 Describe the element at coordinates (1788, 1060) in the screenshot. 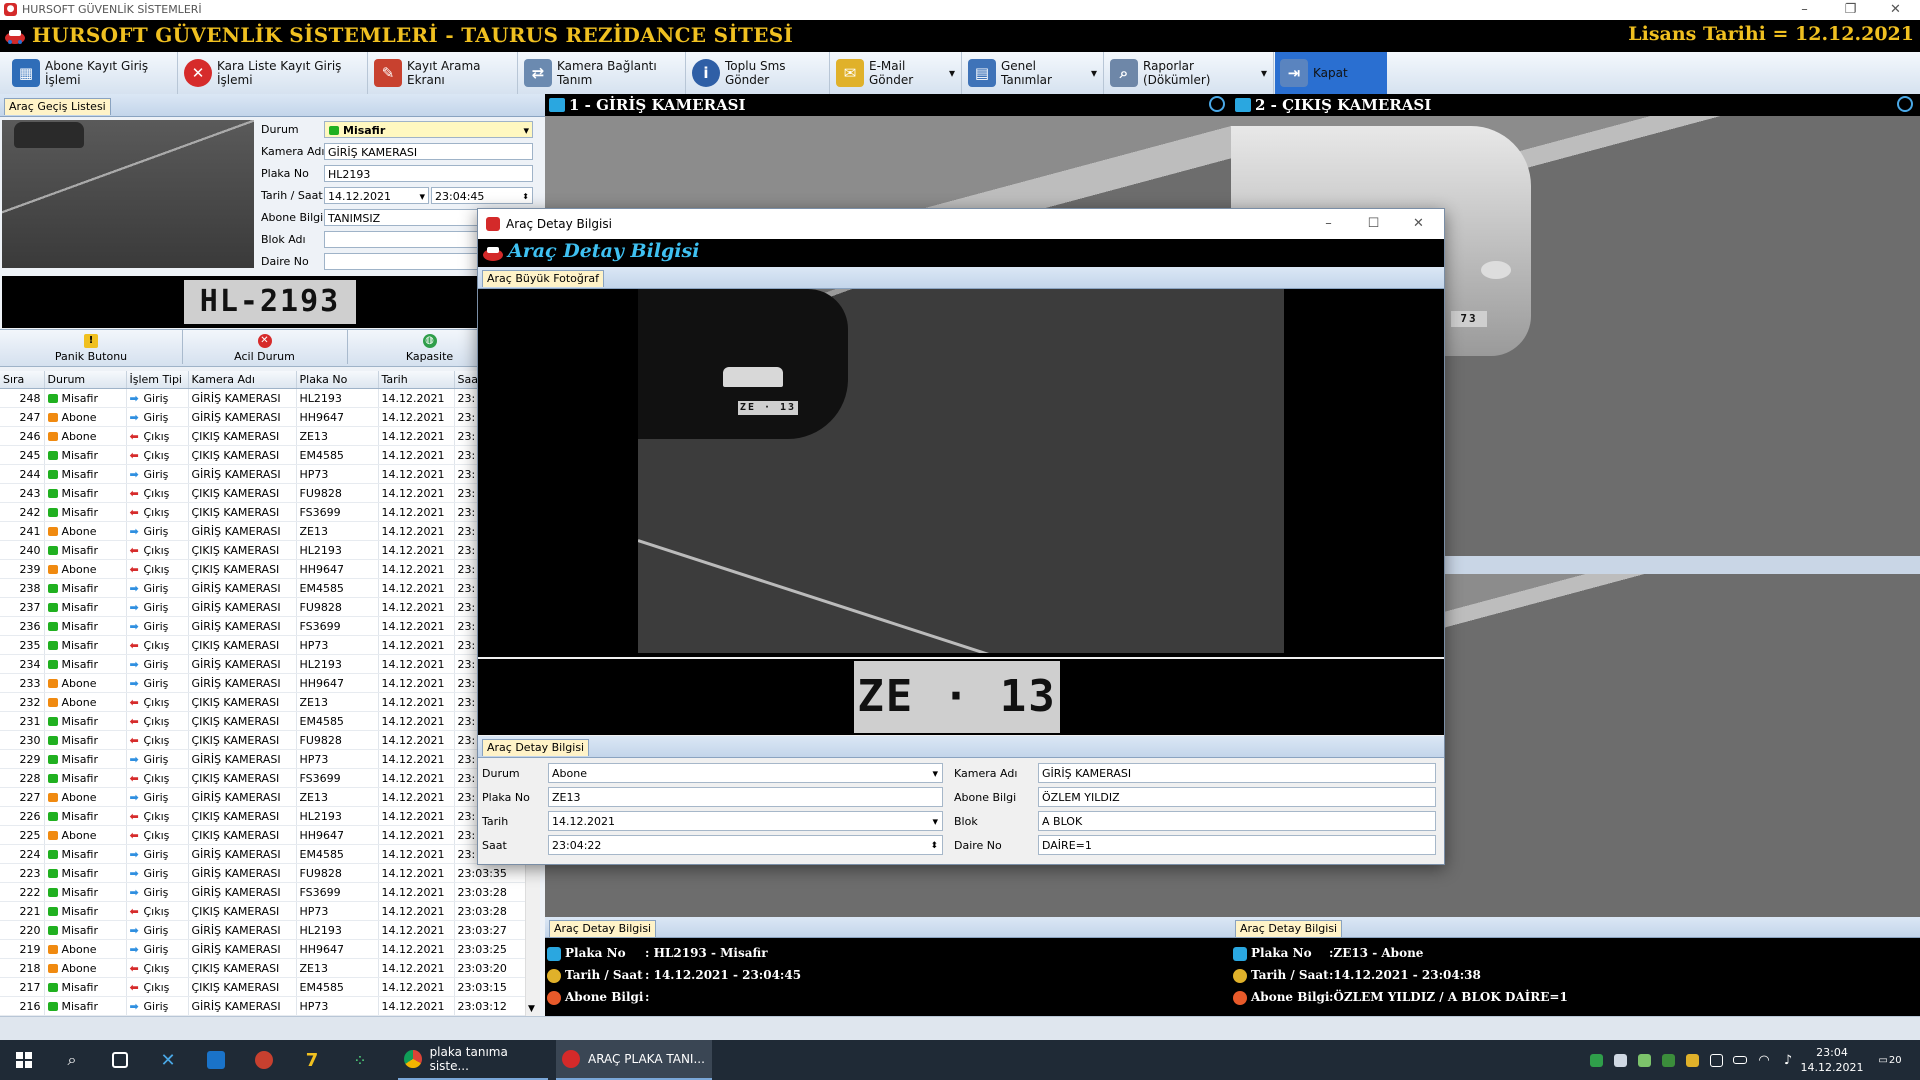

I see `volume-icon: ♪` at that location.